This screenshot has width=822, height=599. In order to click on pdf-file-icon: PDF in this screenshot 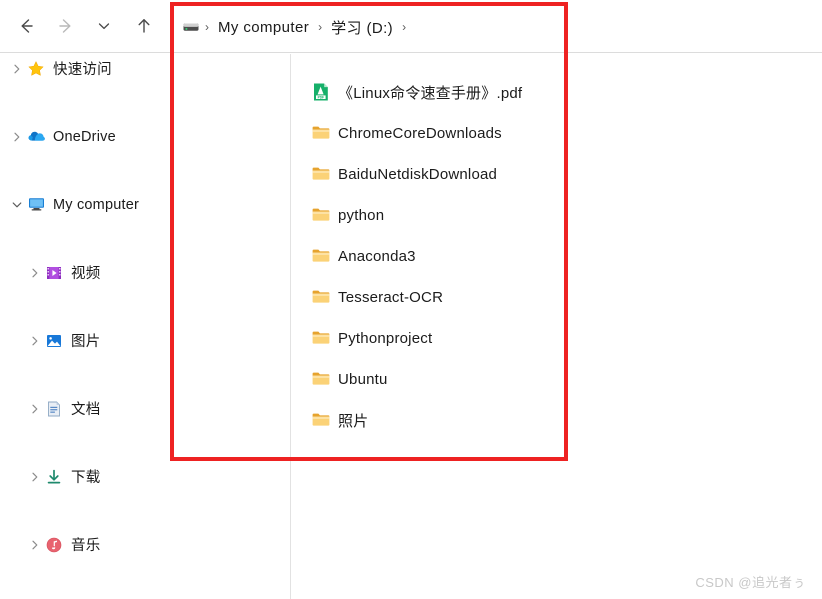, I will do `click(321, 92)`.